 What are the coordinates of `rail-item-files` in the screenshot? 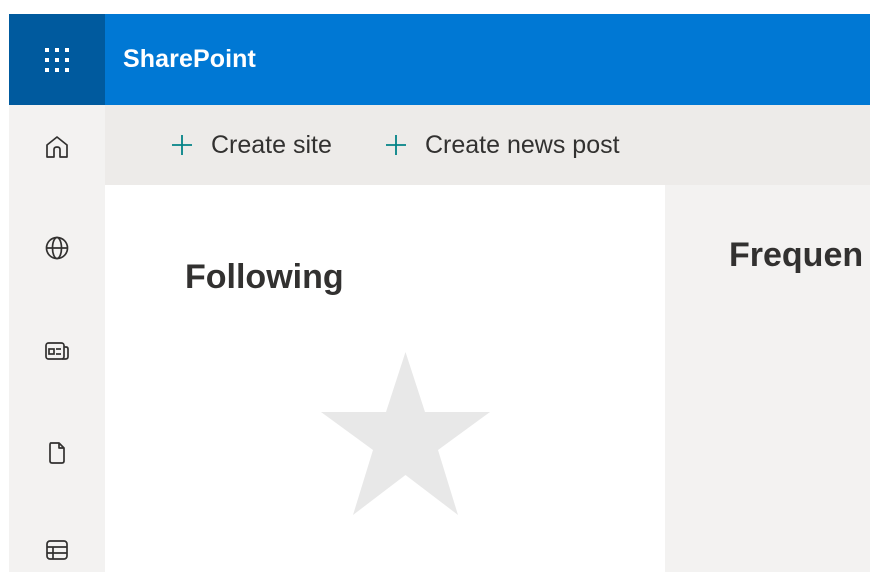 It's located at (57, 453).